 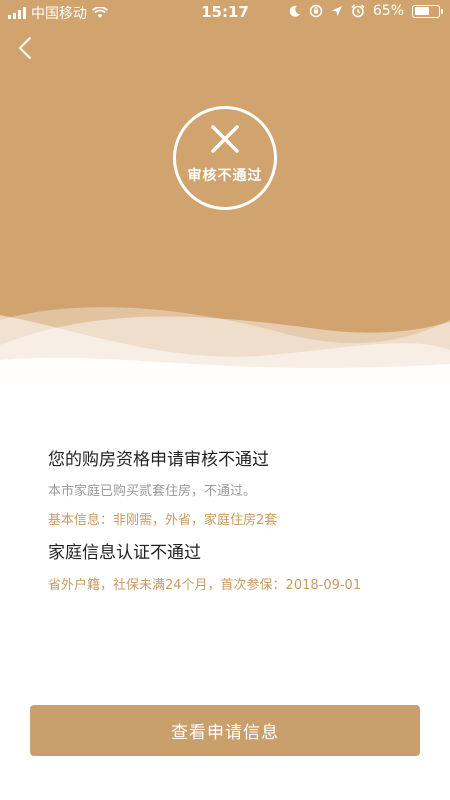 What do you see at coordinates (225, 139) in the screenshot?
I see `close-icon` at bounding box center [225, 139].